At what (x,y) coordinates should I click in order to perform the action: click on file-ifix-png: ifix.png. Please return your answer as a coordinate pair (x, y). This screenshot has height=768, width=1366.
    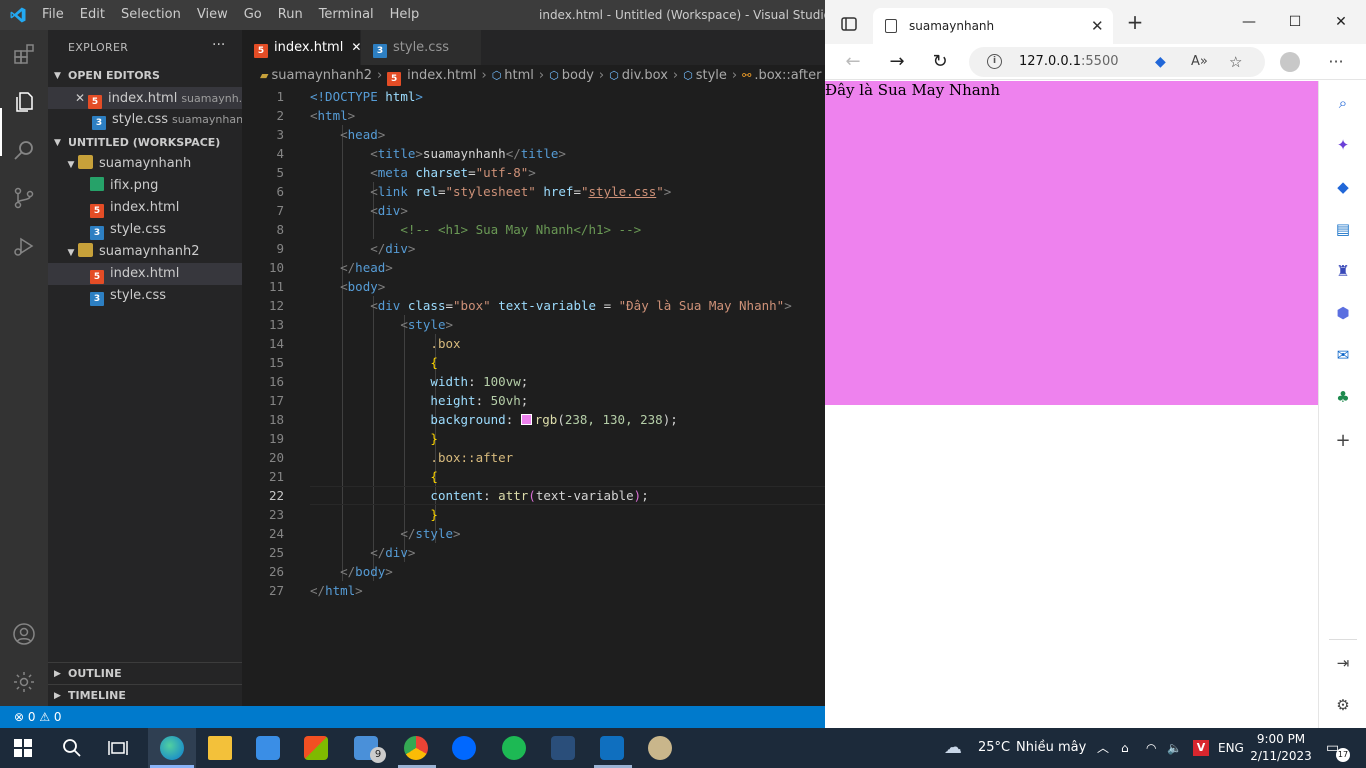
    Looking at the image, I should click on (145, 186).